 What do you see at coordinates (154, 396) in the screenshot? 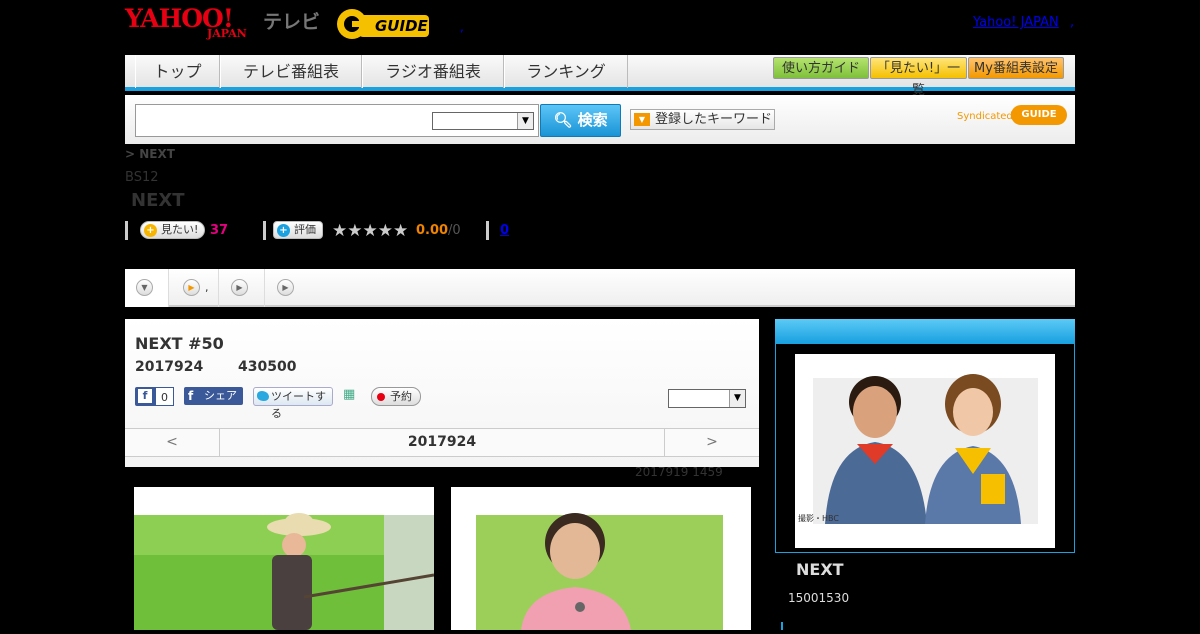
I see `facebook-like-button: f0` at bounding box center [154, 396].